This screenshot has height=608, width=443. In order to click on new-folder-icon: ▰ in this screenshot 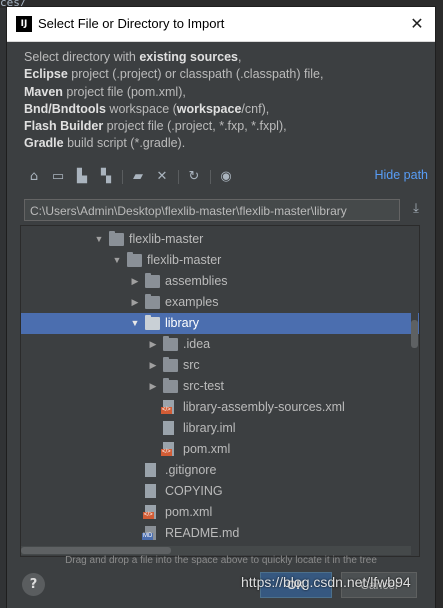, I will do `click(138, 177)`.